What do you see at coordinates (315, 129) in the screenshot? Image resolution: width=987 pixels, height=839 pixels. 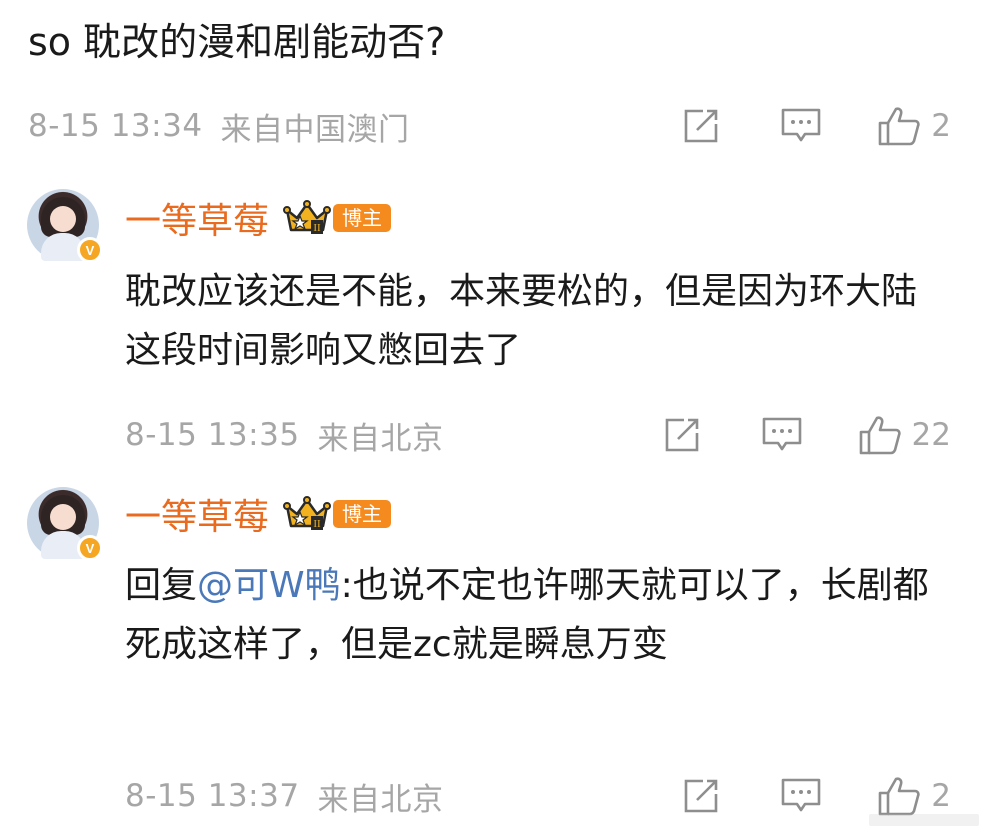 I see `location-source: 来自中国澳门` at bounding box center [315, 129].